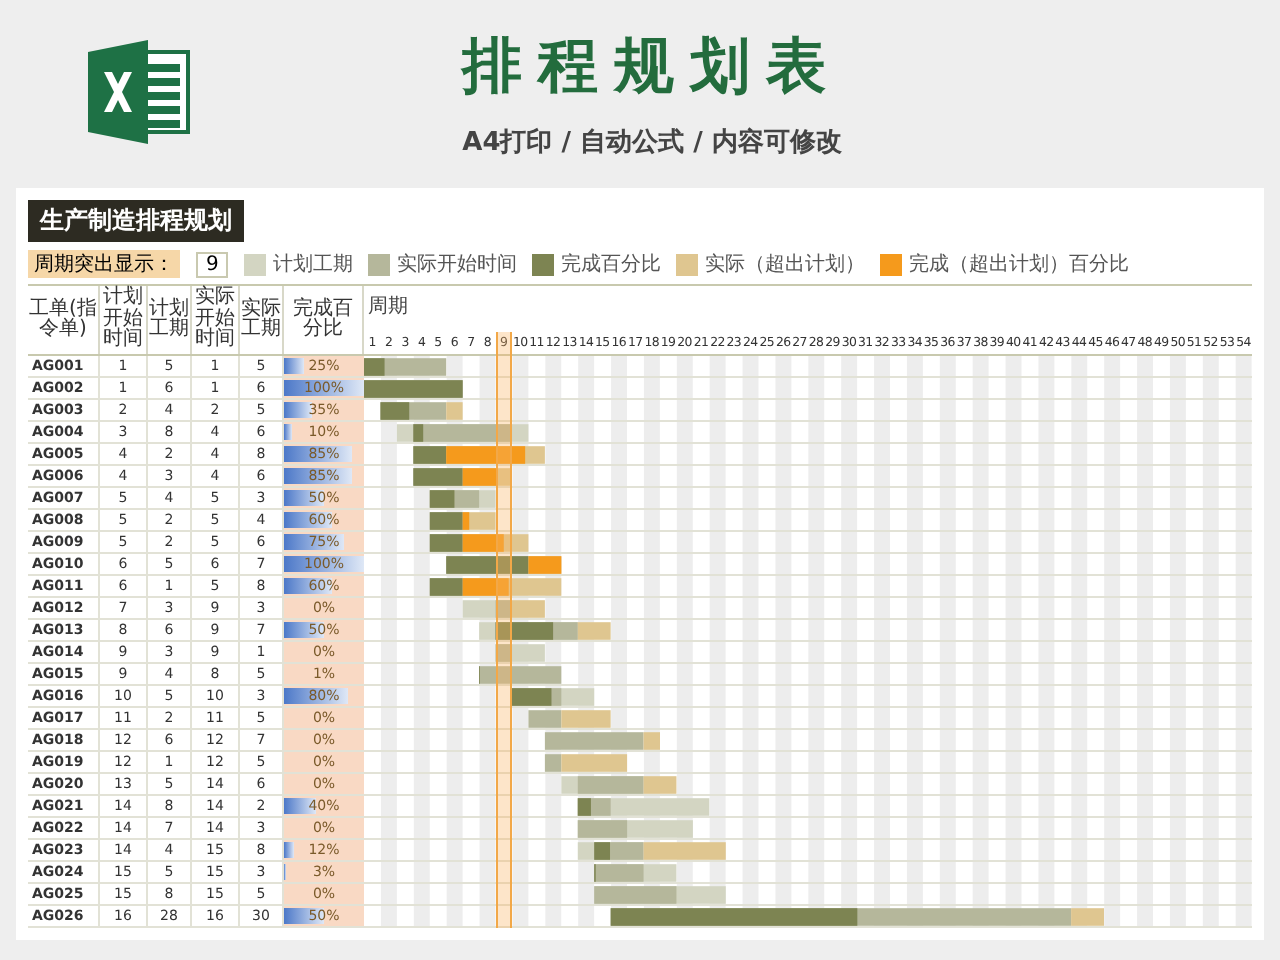  What do you see at coordinates (104, 264) in the screenshot?
I see `period-label: 周期突出显示：` at bounding box center [104, 264].